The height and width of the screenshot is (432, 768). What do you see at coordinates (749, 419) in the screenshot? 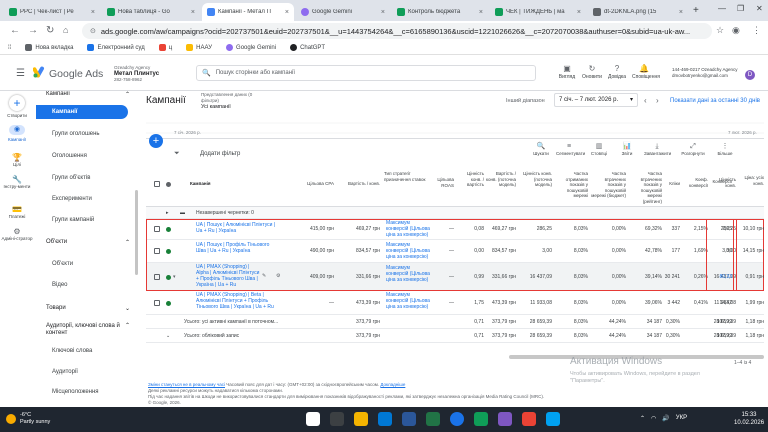
I see `system-clock: 15:33 10.02.2026` at bounding box center [749, 419].